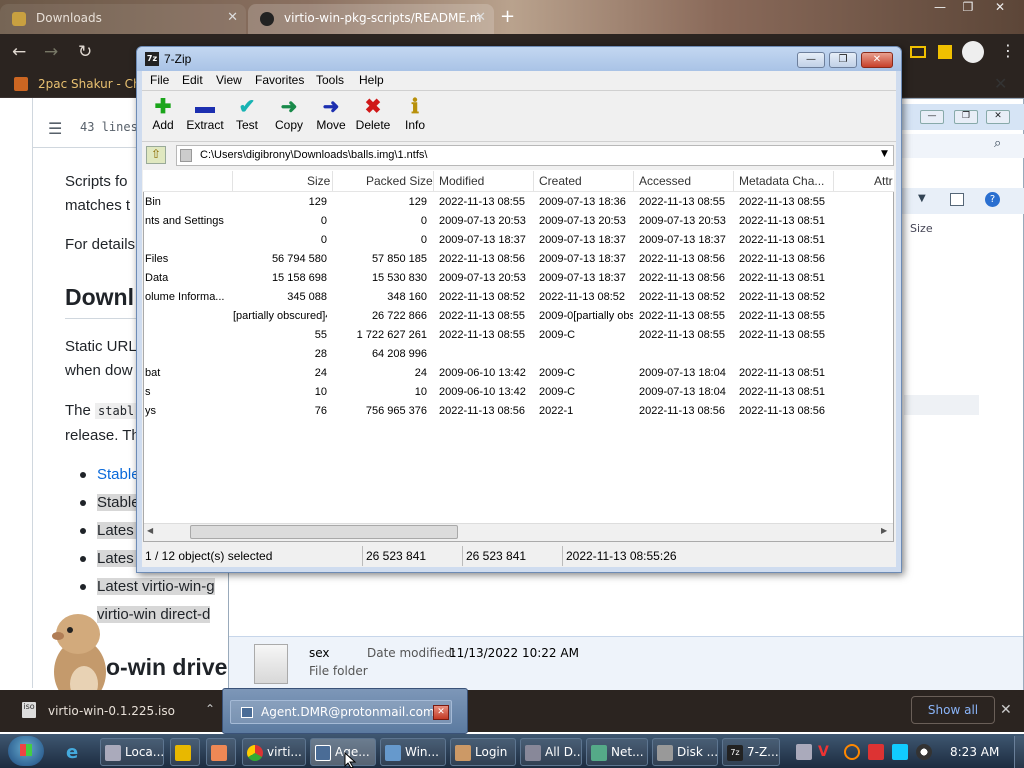  I want to click on cell-packed: 10, so click(420, 392).